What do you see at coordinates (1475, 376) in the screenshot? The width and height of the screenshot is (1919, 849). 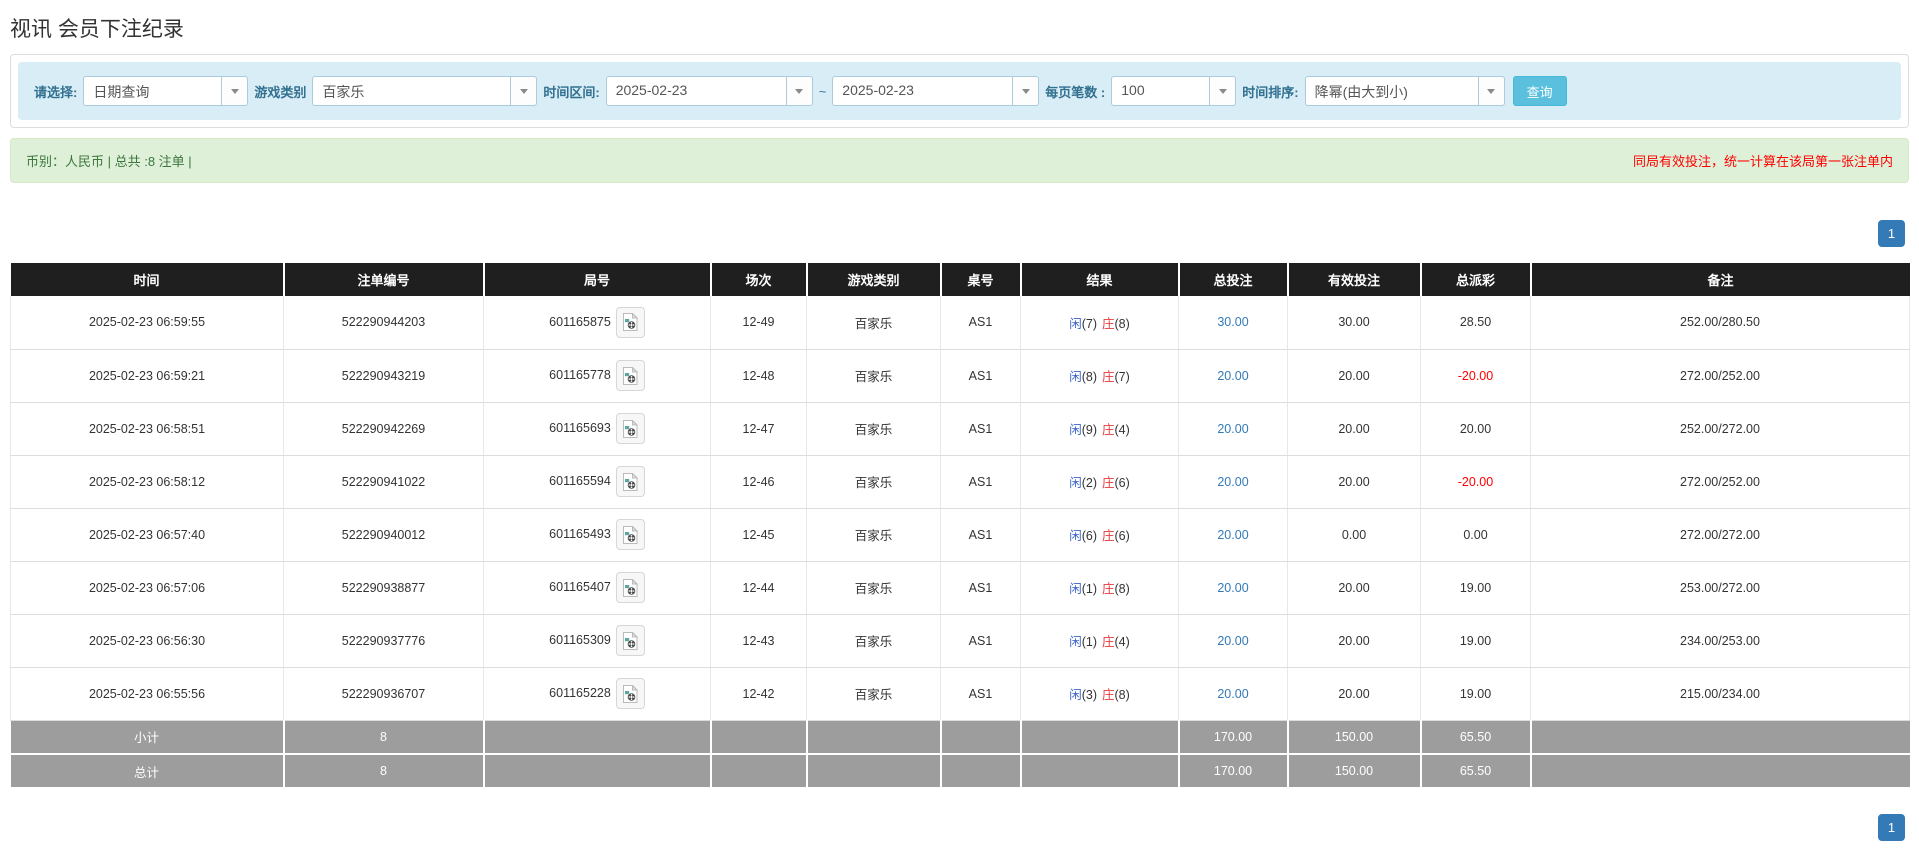 I see `cell-payout: -20.00` at bounding box center [1475, 376].